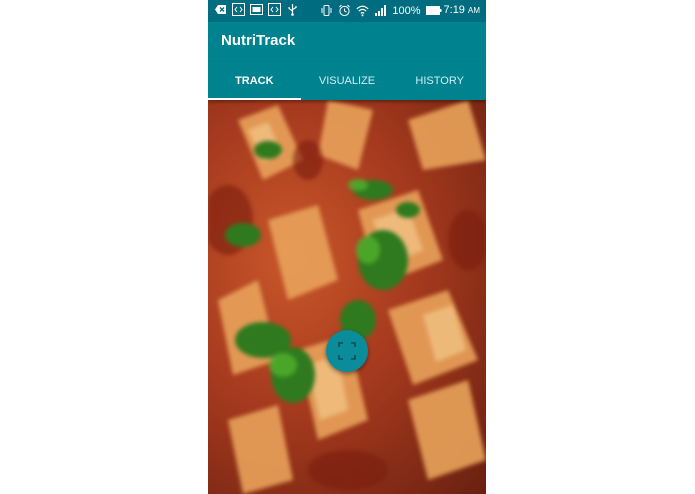 Image resolution: width=695 pixels, height=494 pixels. I want to click on battery-percent: 100%, so click(406, 10).